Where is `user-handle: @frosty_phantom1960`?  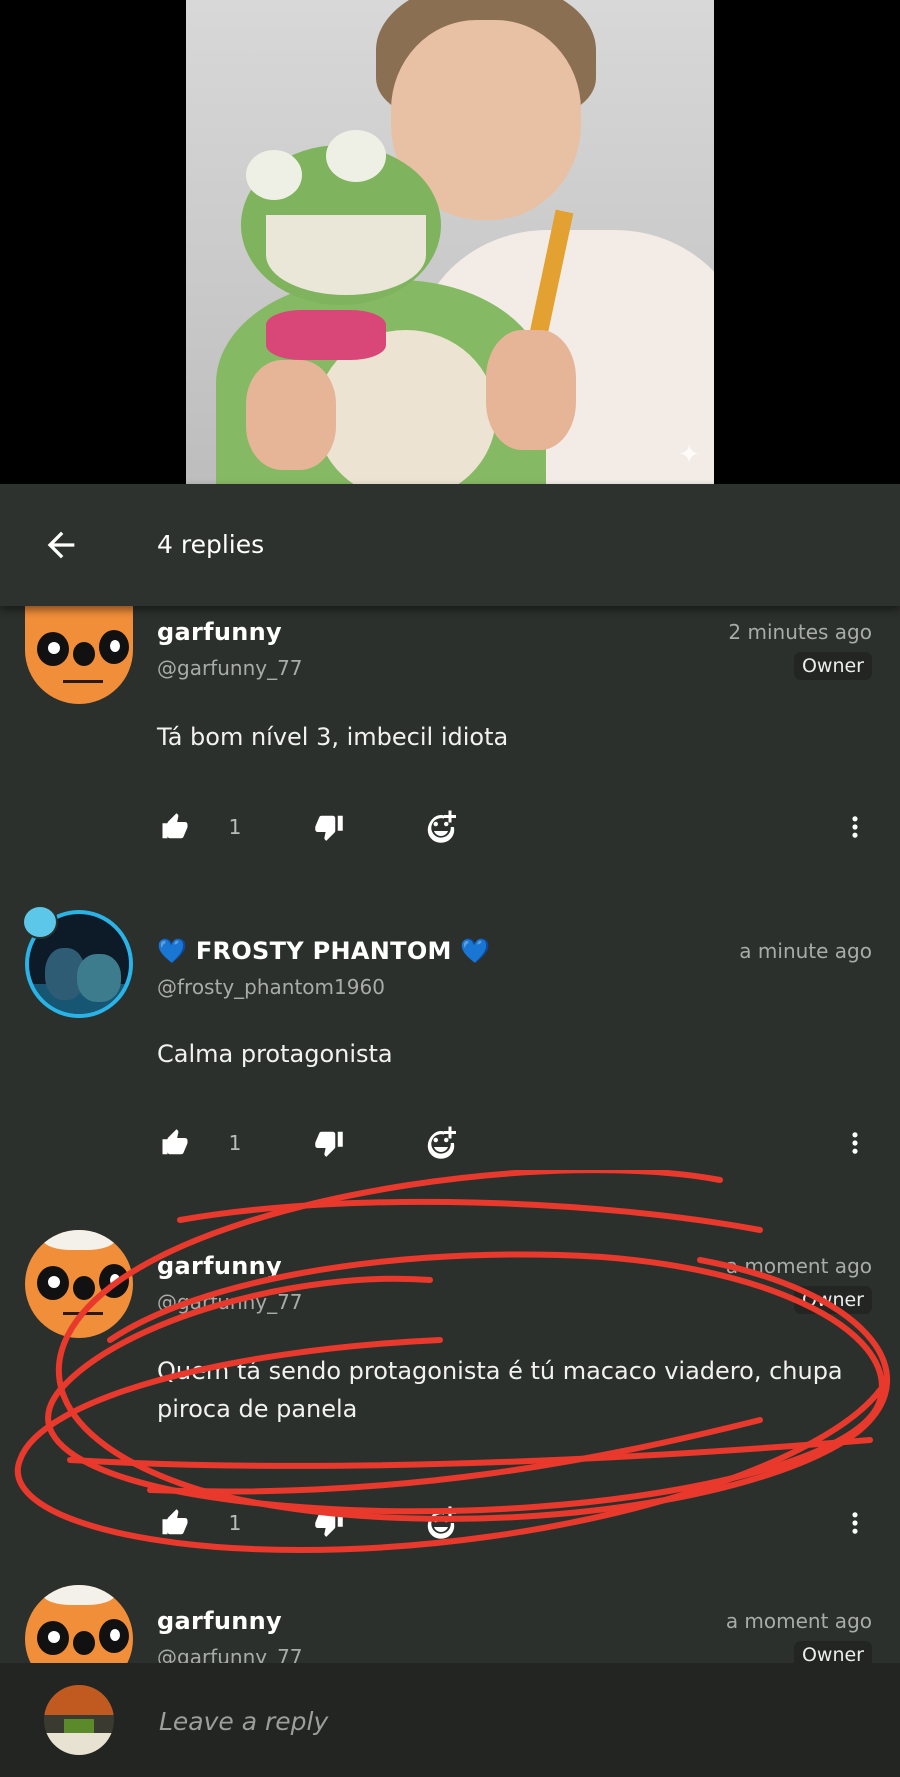
user-handle: @frosty_phantom1960 is located at coordinates (271, 987).